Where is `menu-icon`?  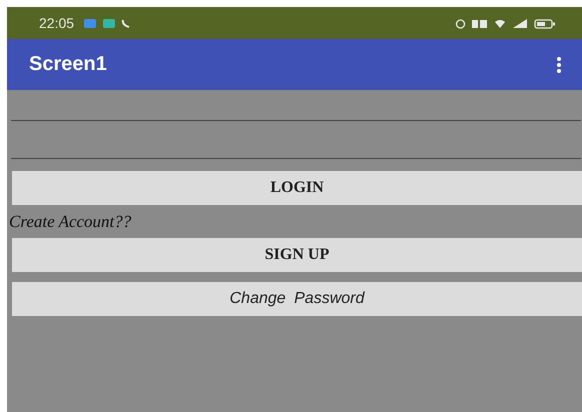 menu-icon is located at coordinates (559, 65).